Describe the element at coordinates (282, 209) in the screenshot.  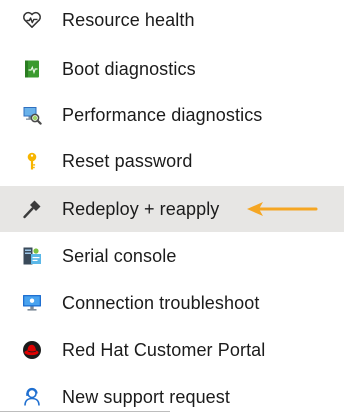
I see `annotation-arrow-icon` at that location.